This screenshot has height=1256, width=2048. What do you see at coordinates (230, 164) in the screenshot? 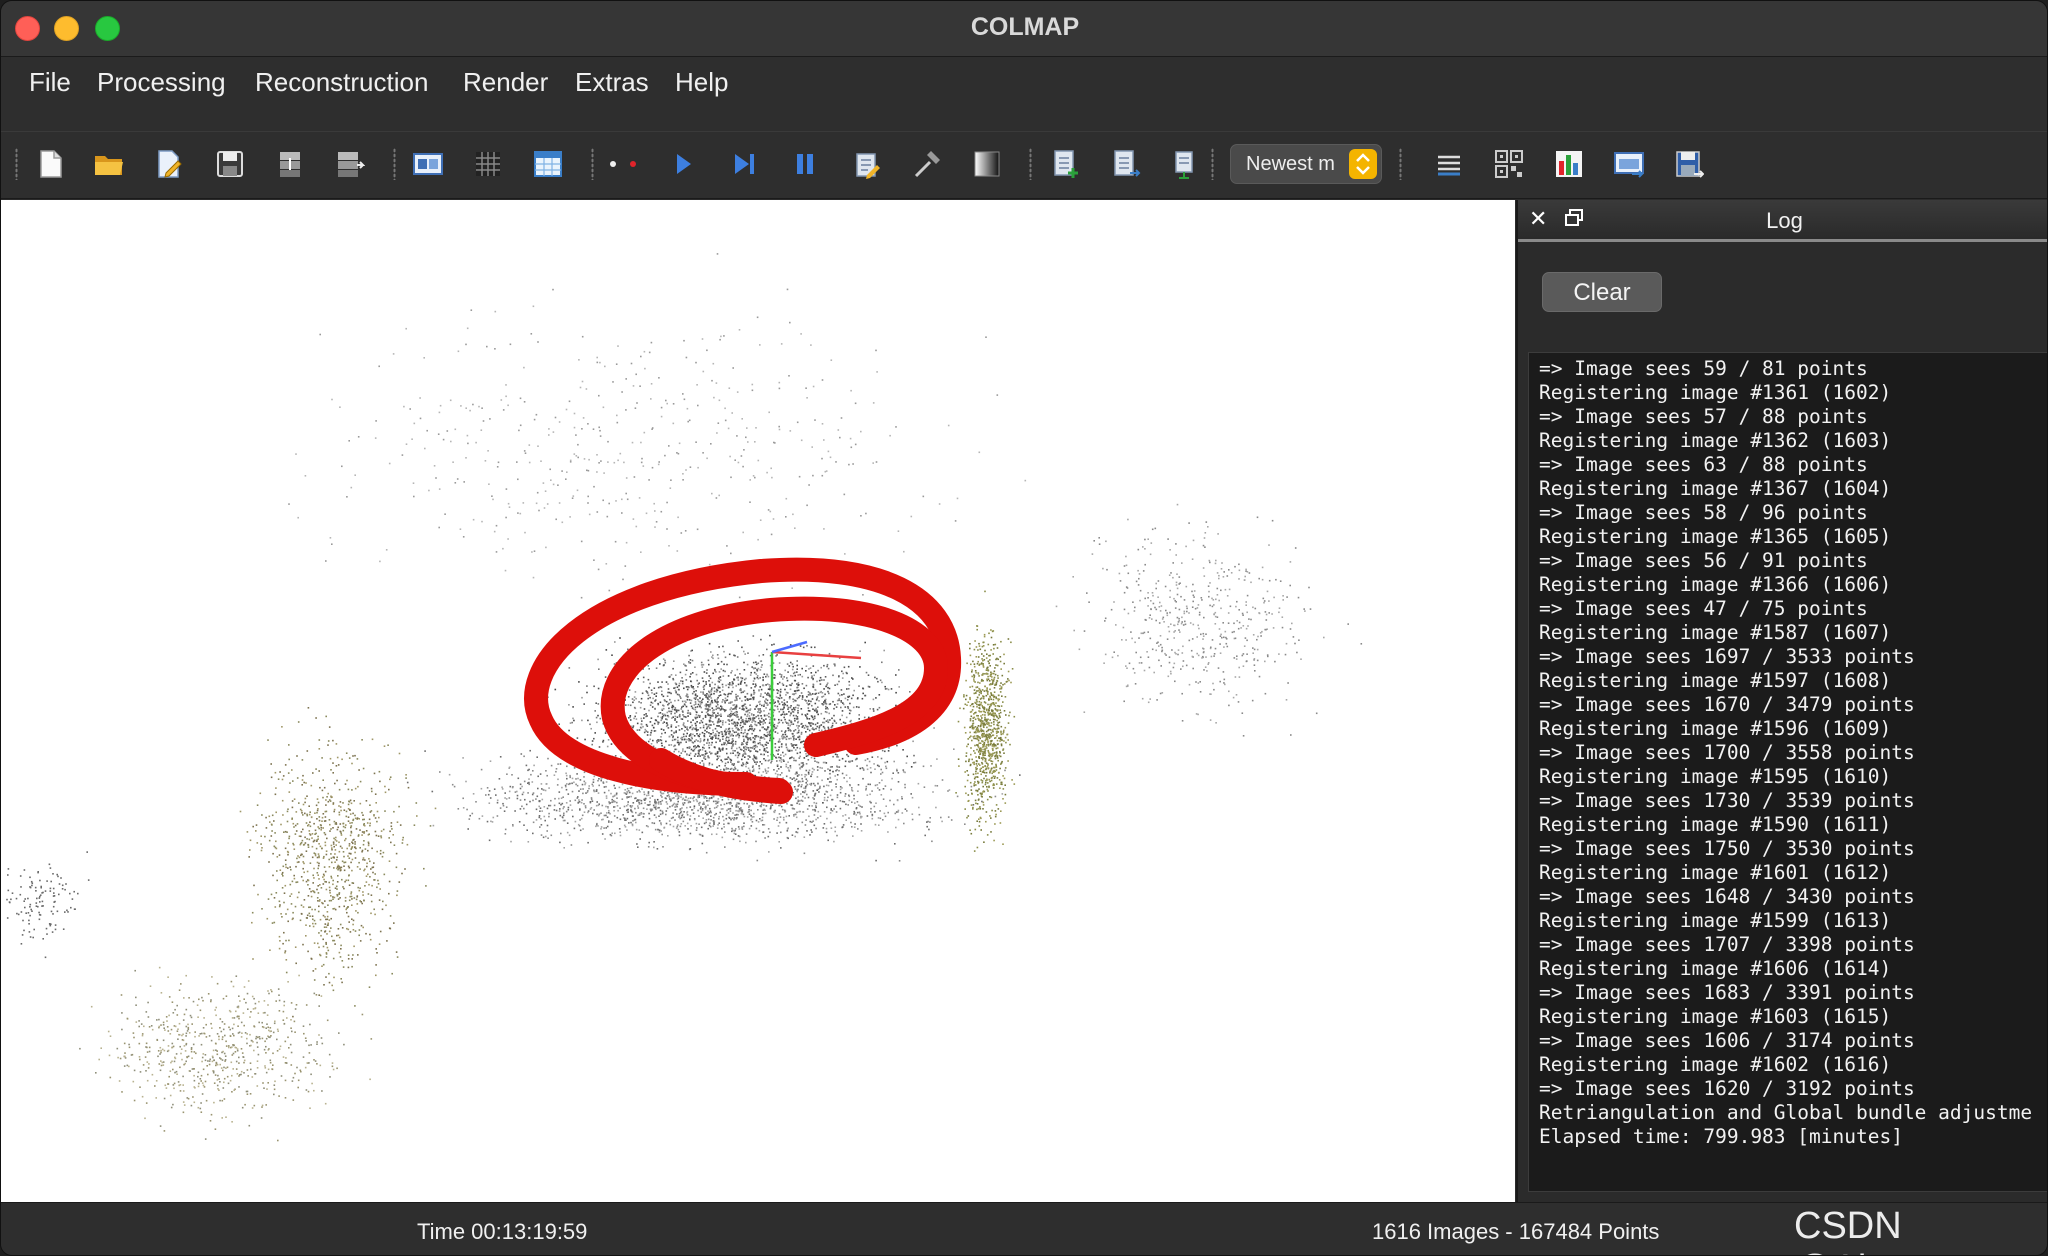
I see `save-project-icon` at bounding box center [230, 164].